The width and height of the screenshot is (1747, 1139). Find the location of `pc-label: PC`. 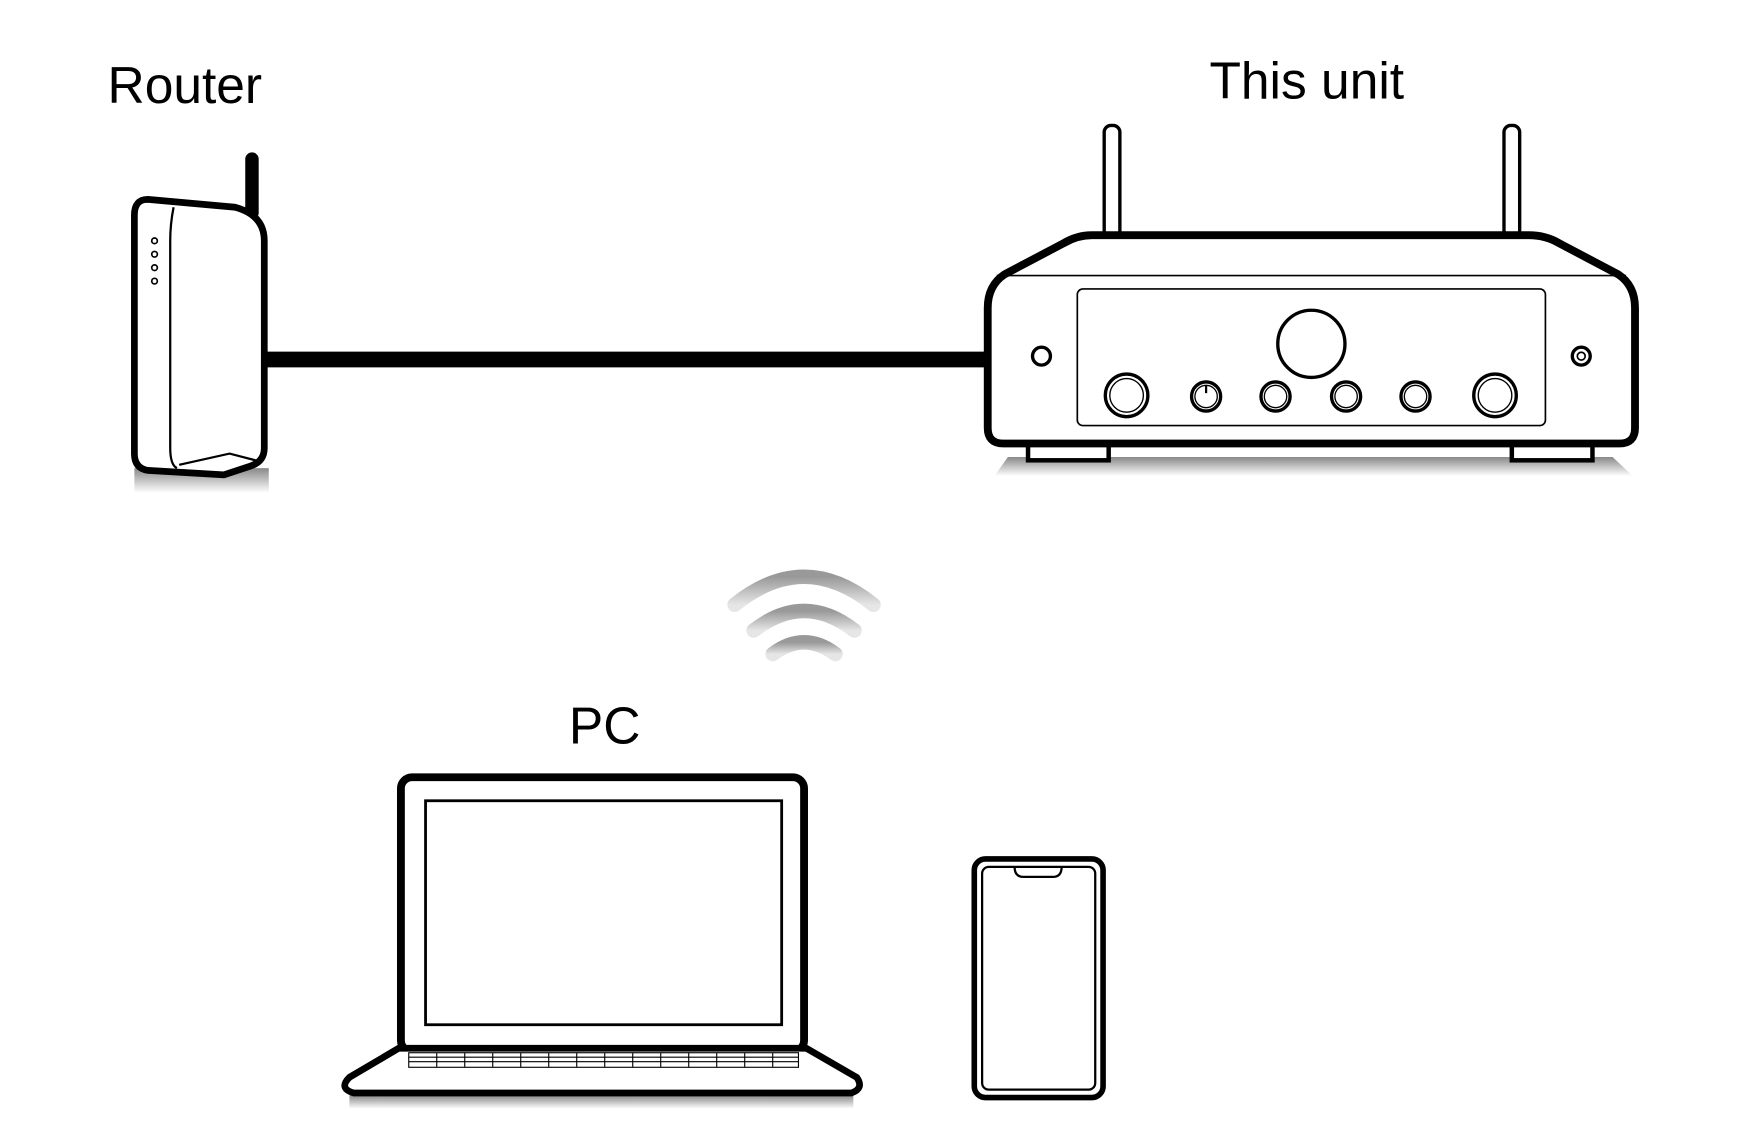

pc-label: PC is located at coordinates (605, 726).